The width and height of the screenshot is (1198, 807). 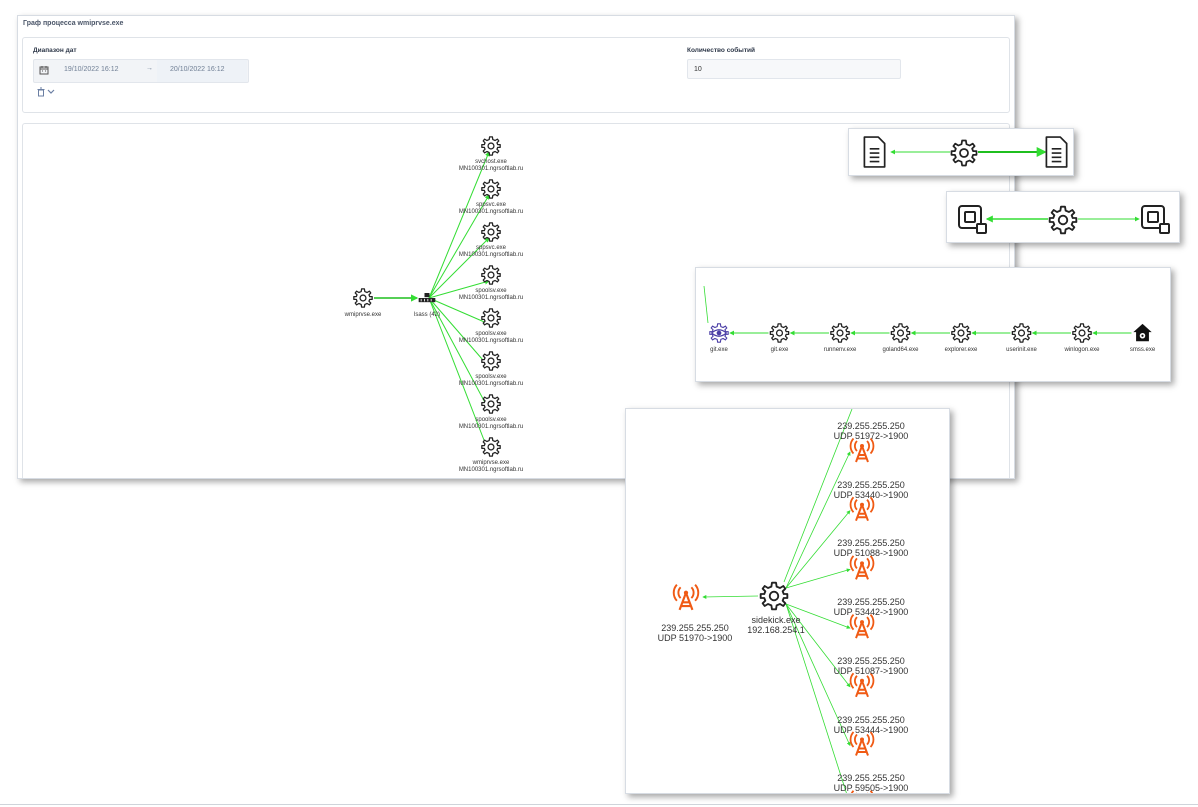 What do you see at coordinates (141, 71) in the screenshot?
I see `date-range-picker: 19/10/2022 16:12 → 20/10/2022 16:12` at bounding box center [141, 71].